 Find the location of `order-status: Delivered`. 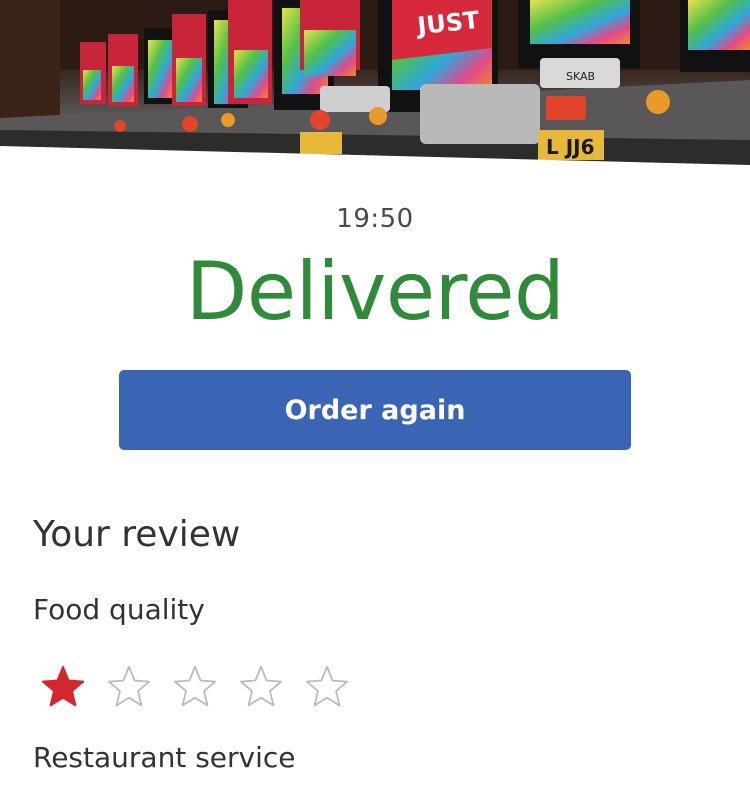

order-status: Delivered is located at coordinates (375, 291).